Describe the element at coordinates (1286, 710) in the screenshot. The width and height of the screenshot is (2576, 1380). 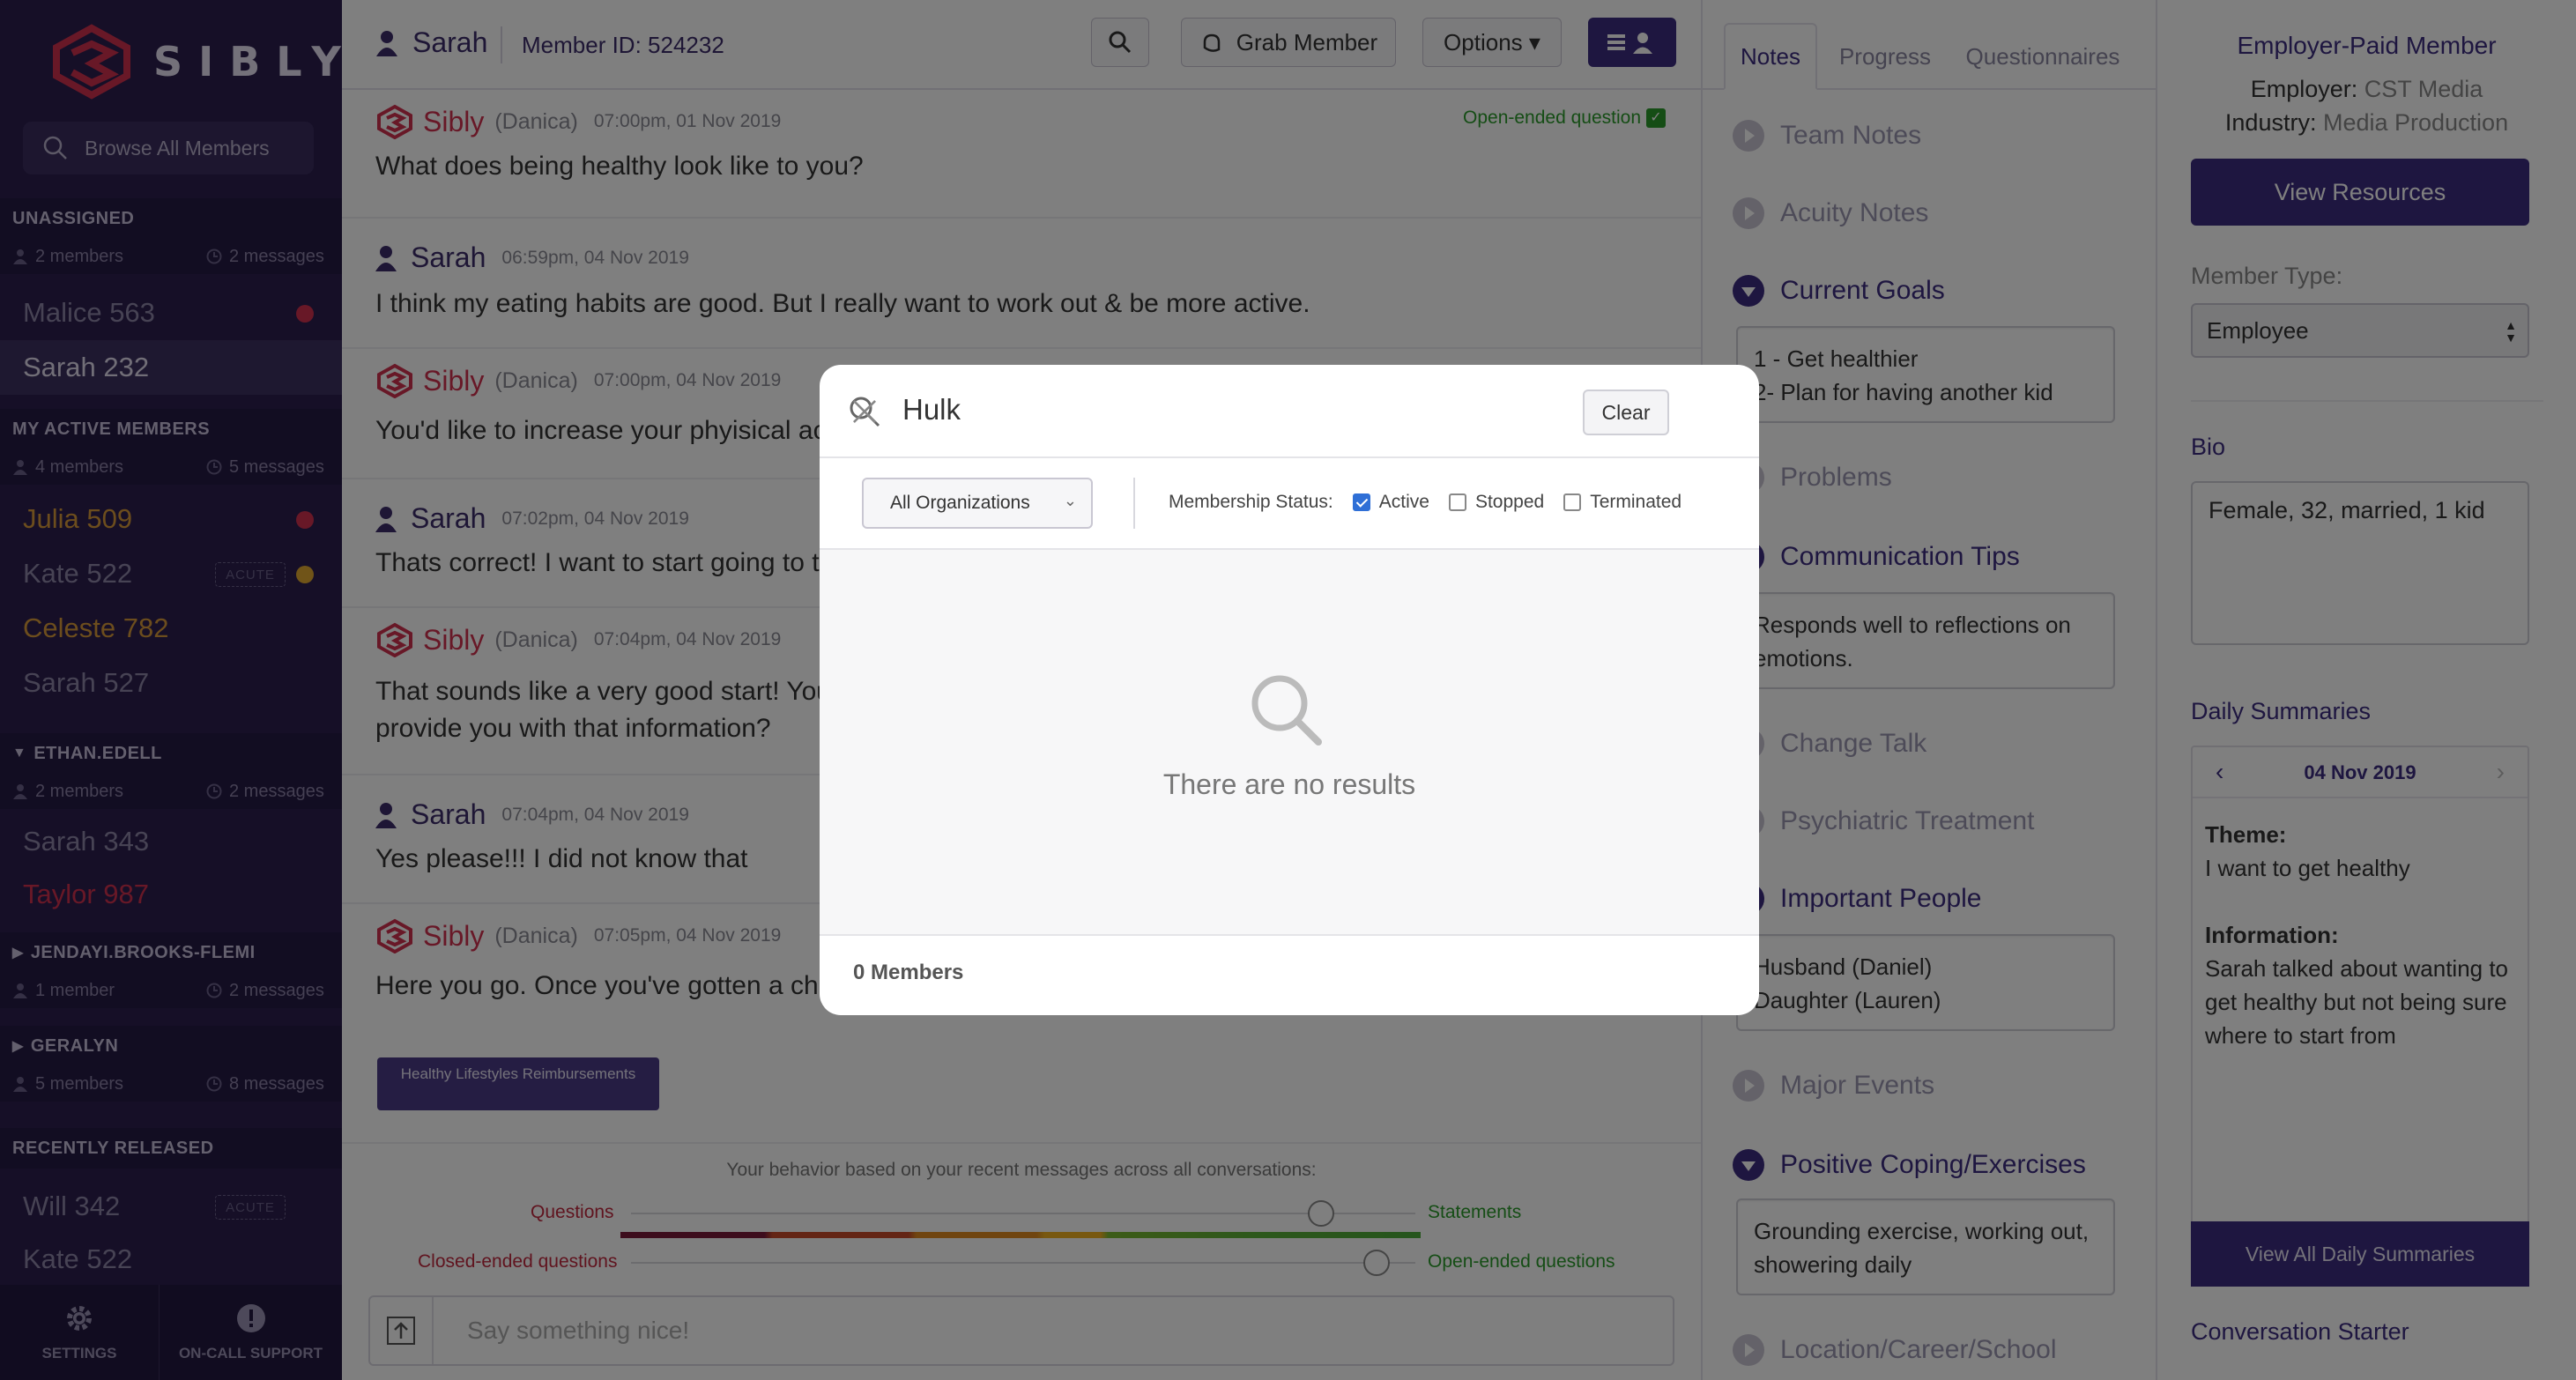
I see `empty-search-icon` at that location.